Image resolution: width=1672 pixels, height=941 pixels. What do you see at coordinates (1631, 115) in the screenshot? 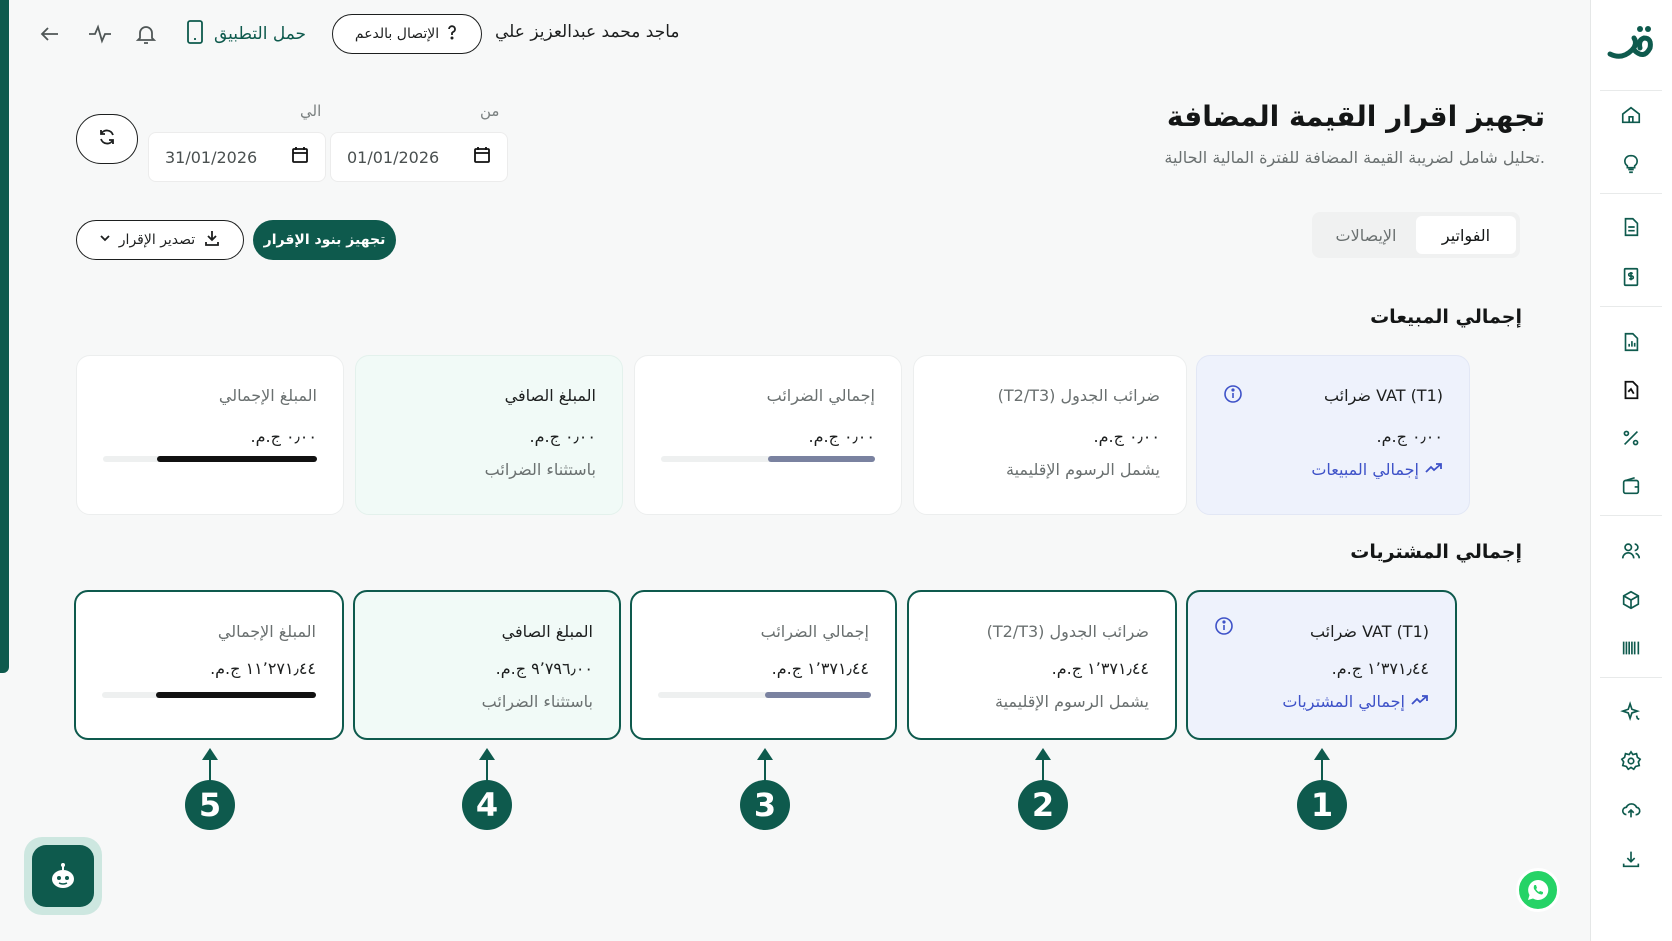
I see `home-icon` at bounding box center [1631, 115].